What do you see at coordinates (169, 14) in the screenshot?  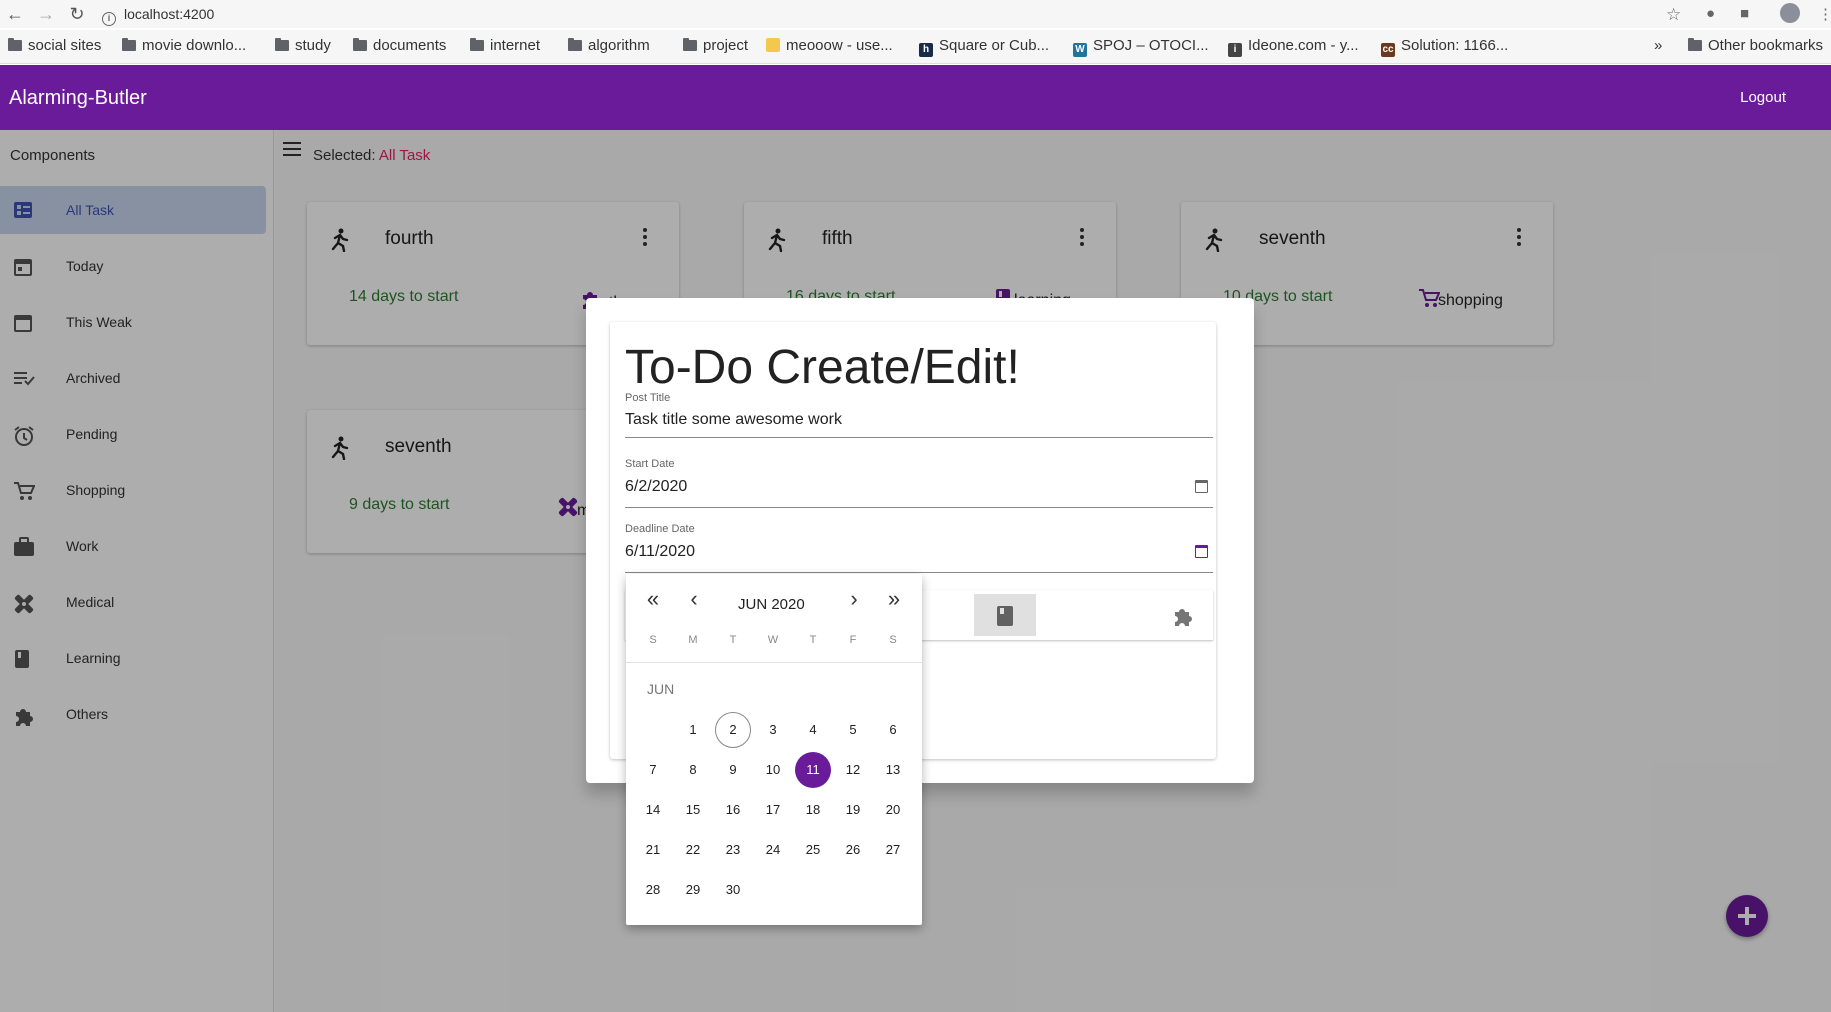 I see `url-text: localhost:4200` at bounding box center [169, 14].